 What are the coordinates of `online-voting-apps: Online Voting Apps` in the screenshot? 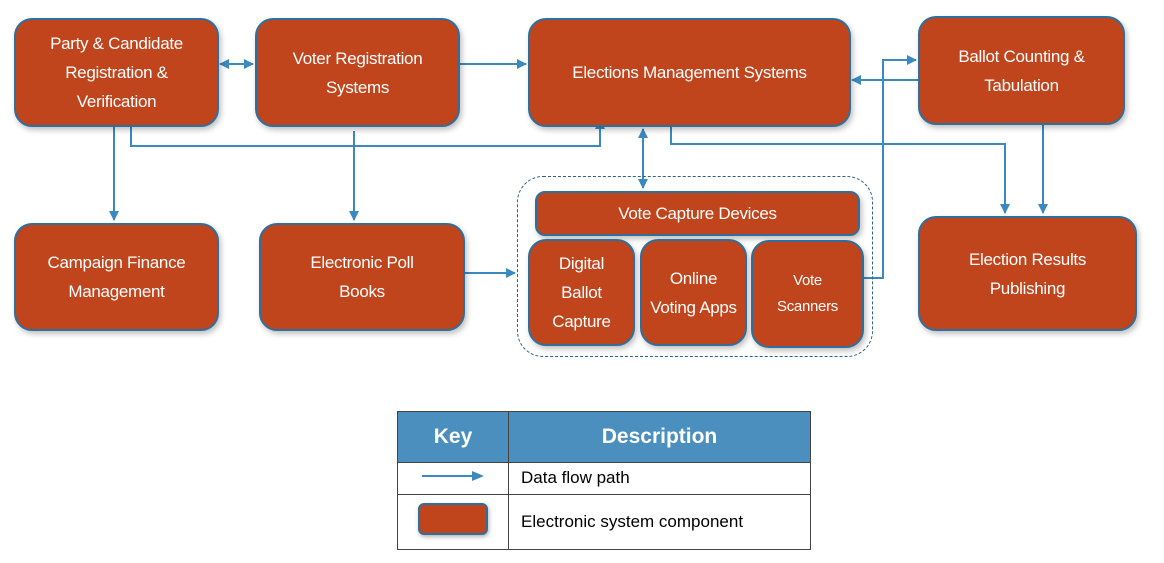 It's located at (693, 292).